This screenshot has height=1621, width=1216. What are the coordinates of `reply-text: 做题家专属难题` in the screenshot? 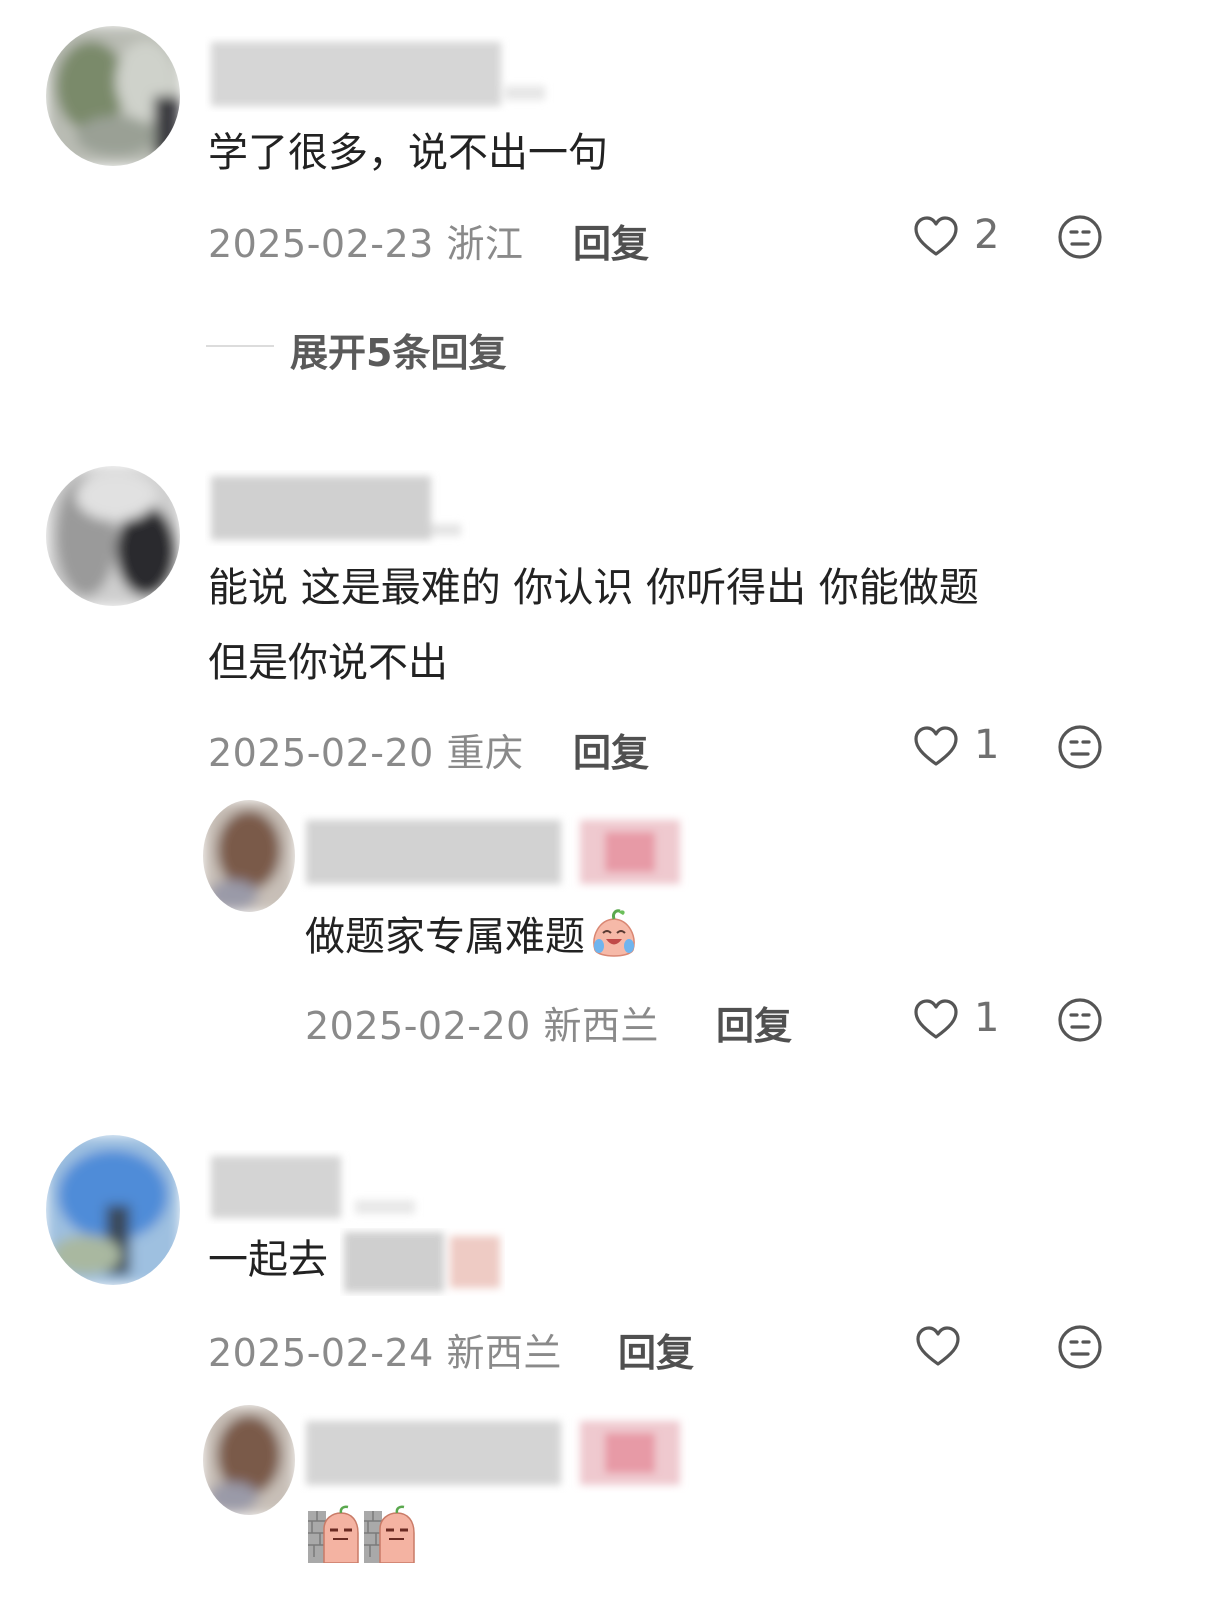 It's located at (474, 942).